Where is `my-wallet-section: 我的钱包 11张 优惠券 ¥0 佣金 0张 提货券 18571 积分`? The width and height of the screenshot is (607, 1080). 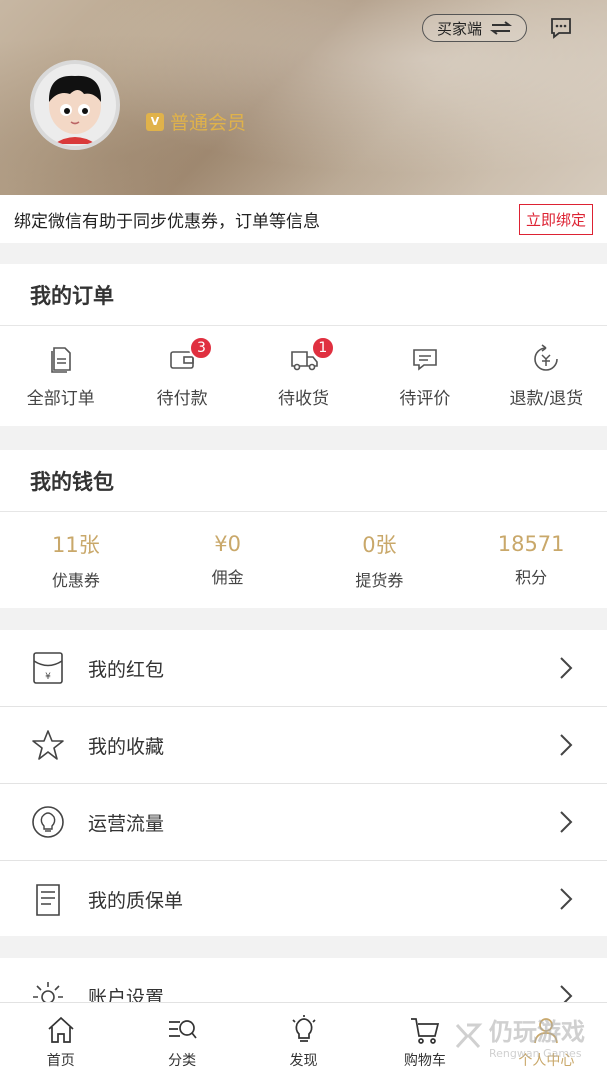 my-wallet-section: 我的钱包 11张 优惠券 ¥0 佣金 0张 提货券 18571 积分 is located at coordinates (303, 529).